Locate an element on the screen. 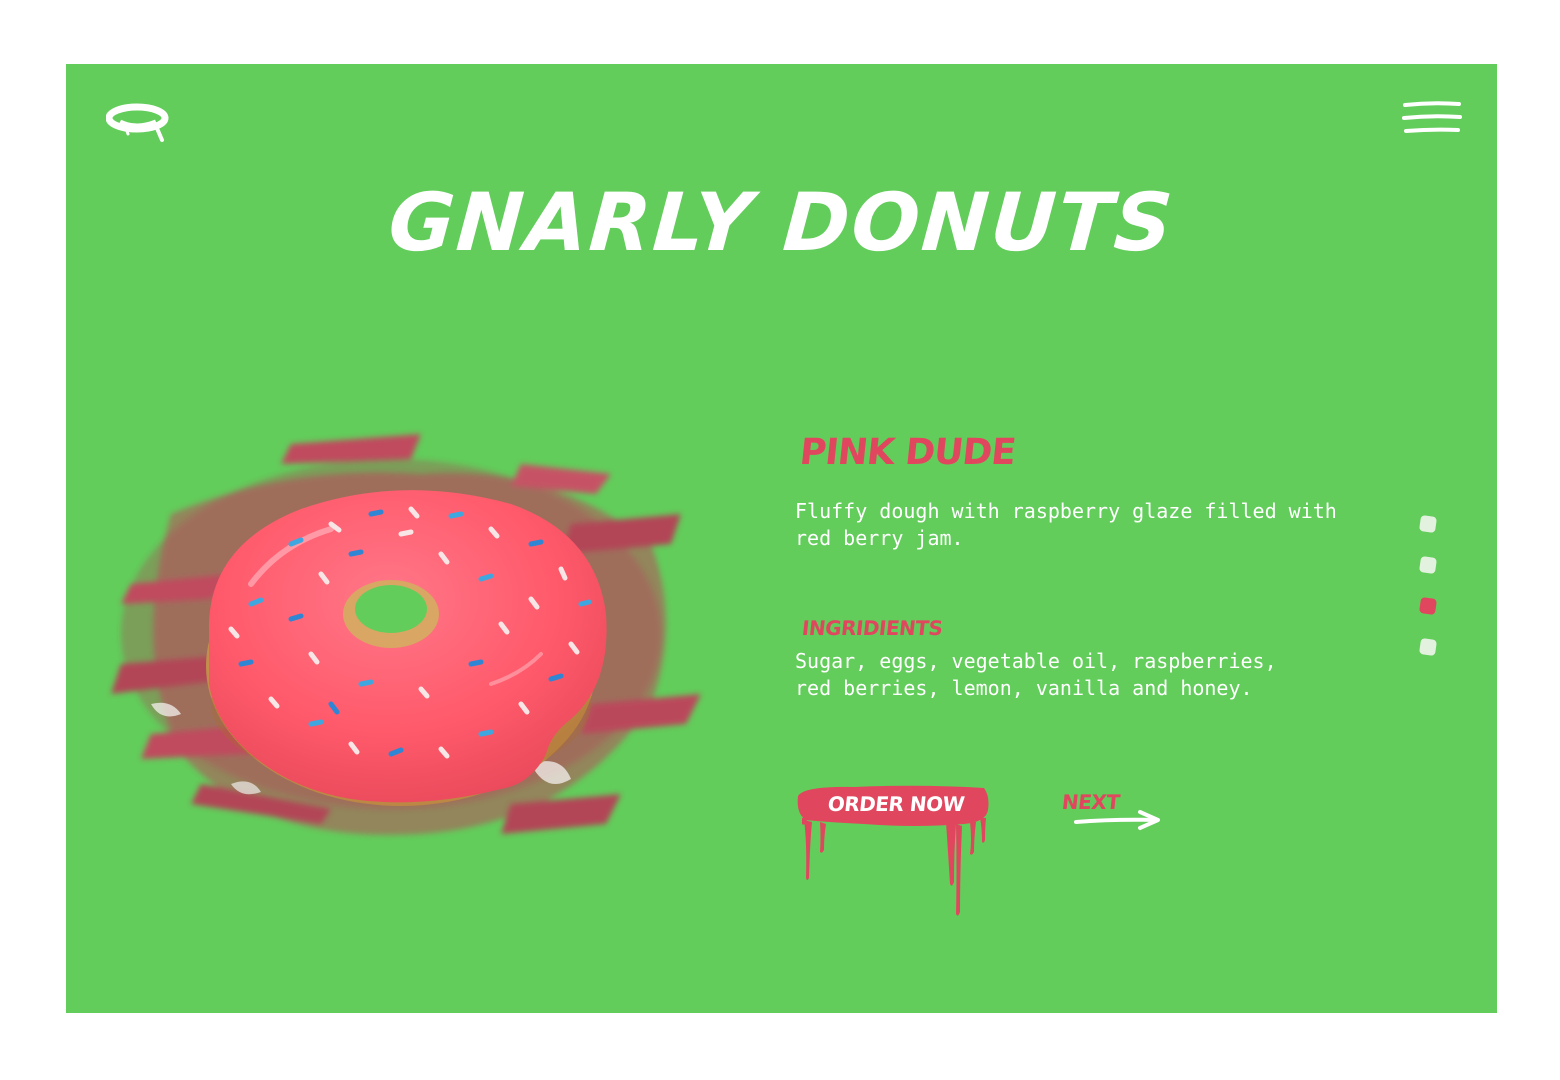 This screenshot has height=1080, width=1560. ingredients-label: INGRIDIENTS is located at coordinates (872, 628).